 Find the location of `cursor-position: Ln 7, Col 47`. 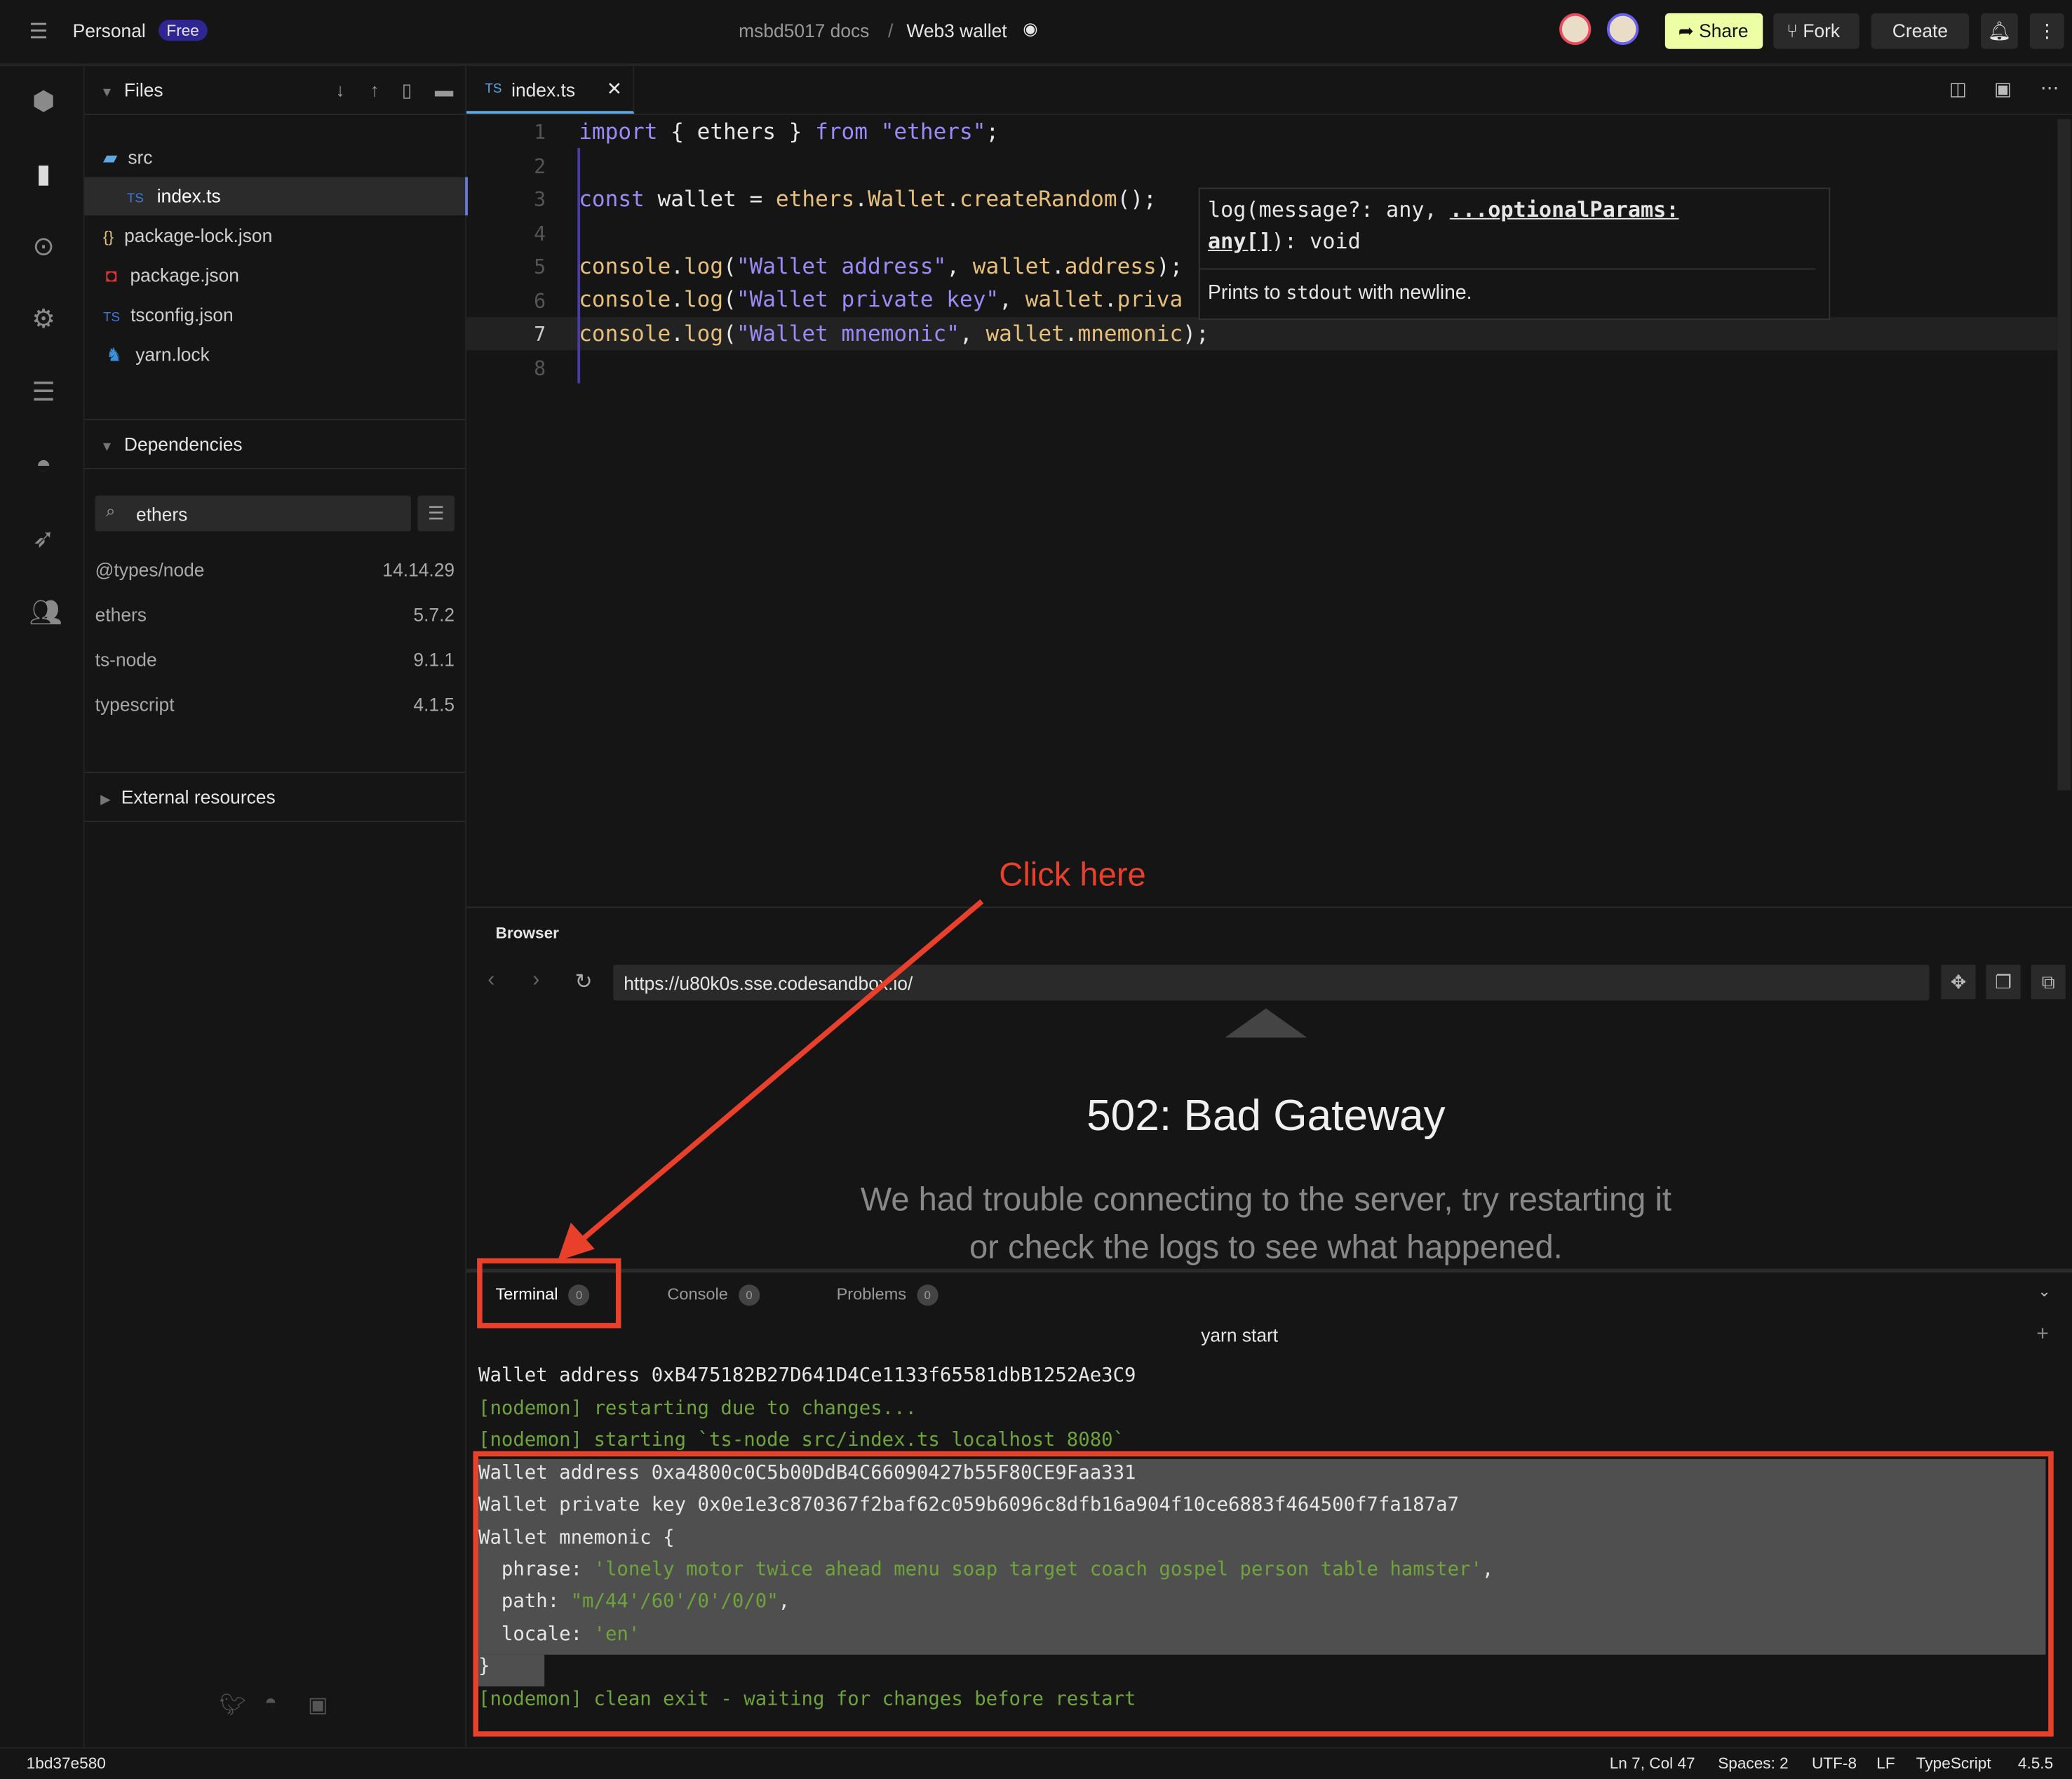

cursor-position: Ln 7, Col 47 is located at coordinates (1653, 1764).